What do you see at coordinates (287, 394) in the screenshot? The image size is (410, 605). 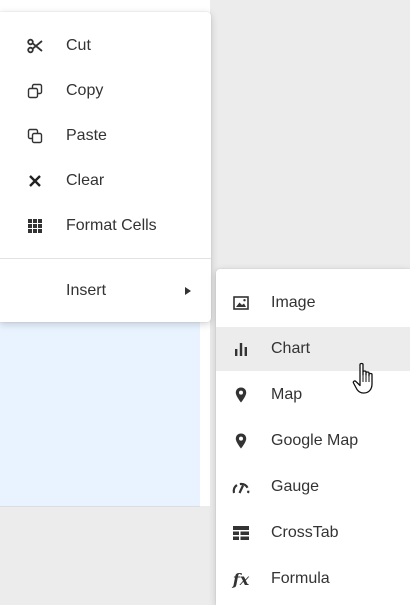 I see `menu-item-label: Map` at bounding box center [287, 394].